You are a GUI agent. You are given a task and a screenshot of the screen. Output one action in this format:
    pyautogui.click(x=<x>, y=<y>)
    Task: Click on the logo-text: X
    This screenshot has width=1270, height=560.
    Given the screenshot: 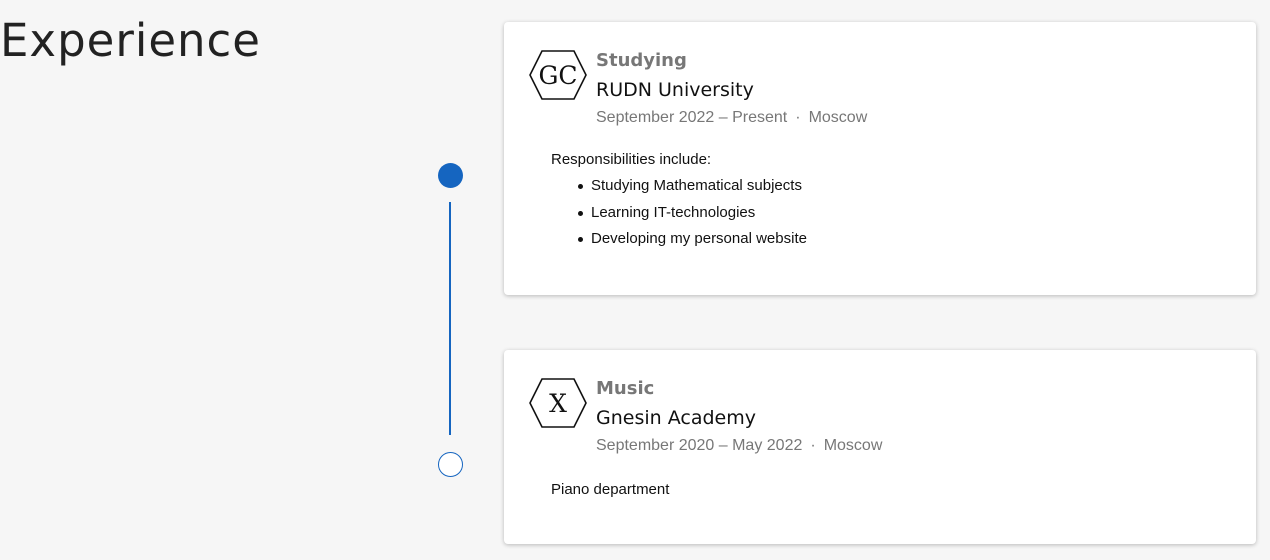 What is the action you would take?
    pyautogui.click(x=558, y=403)
    